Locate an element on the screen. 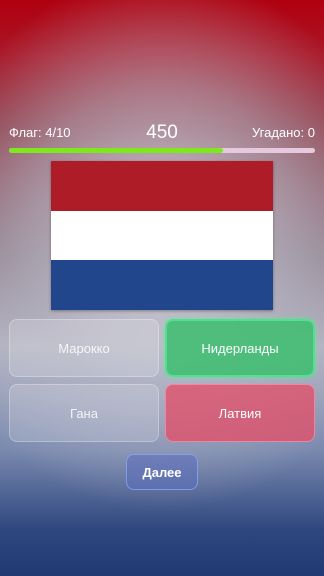 The width and height of the screenshot is (324, 576). flag-stripe-middle is located at coordinates (162, 235).